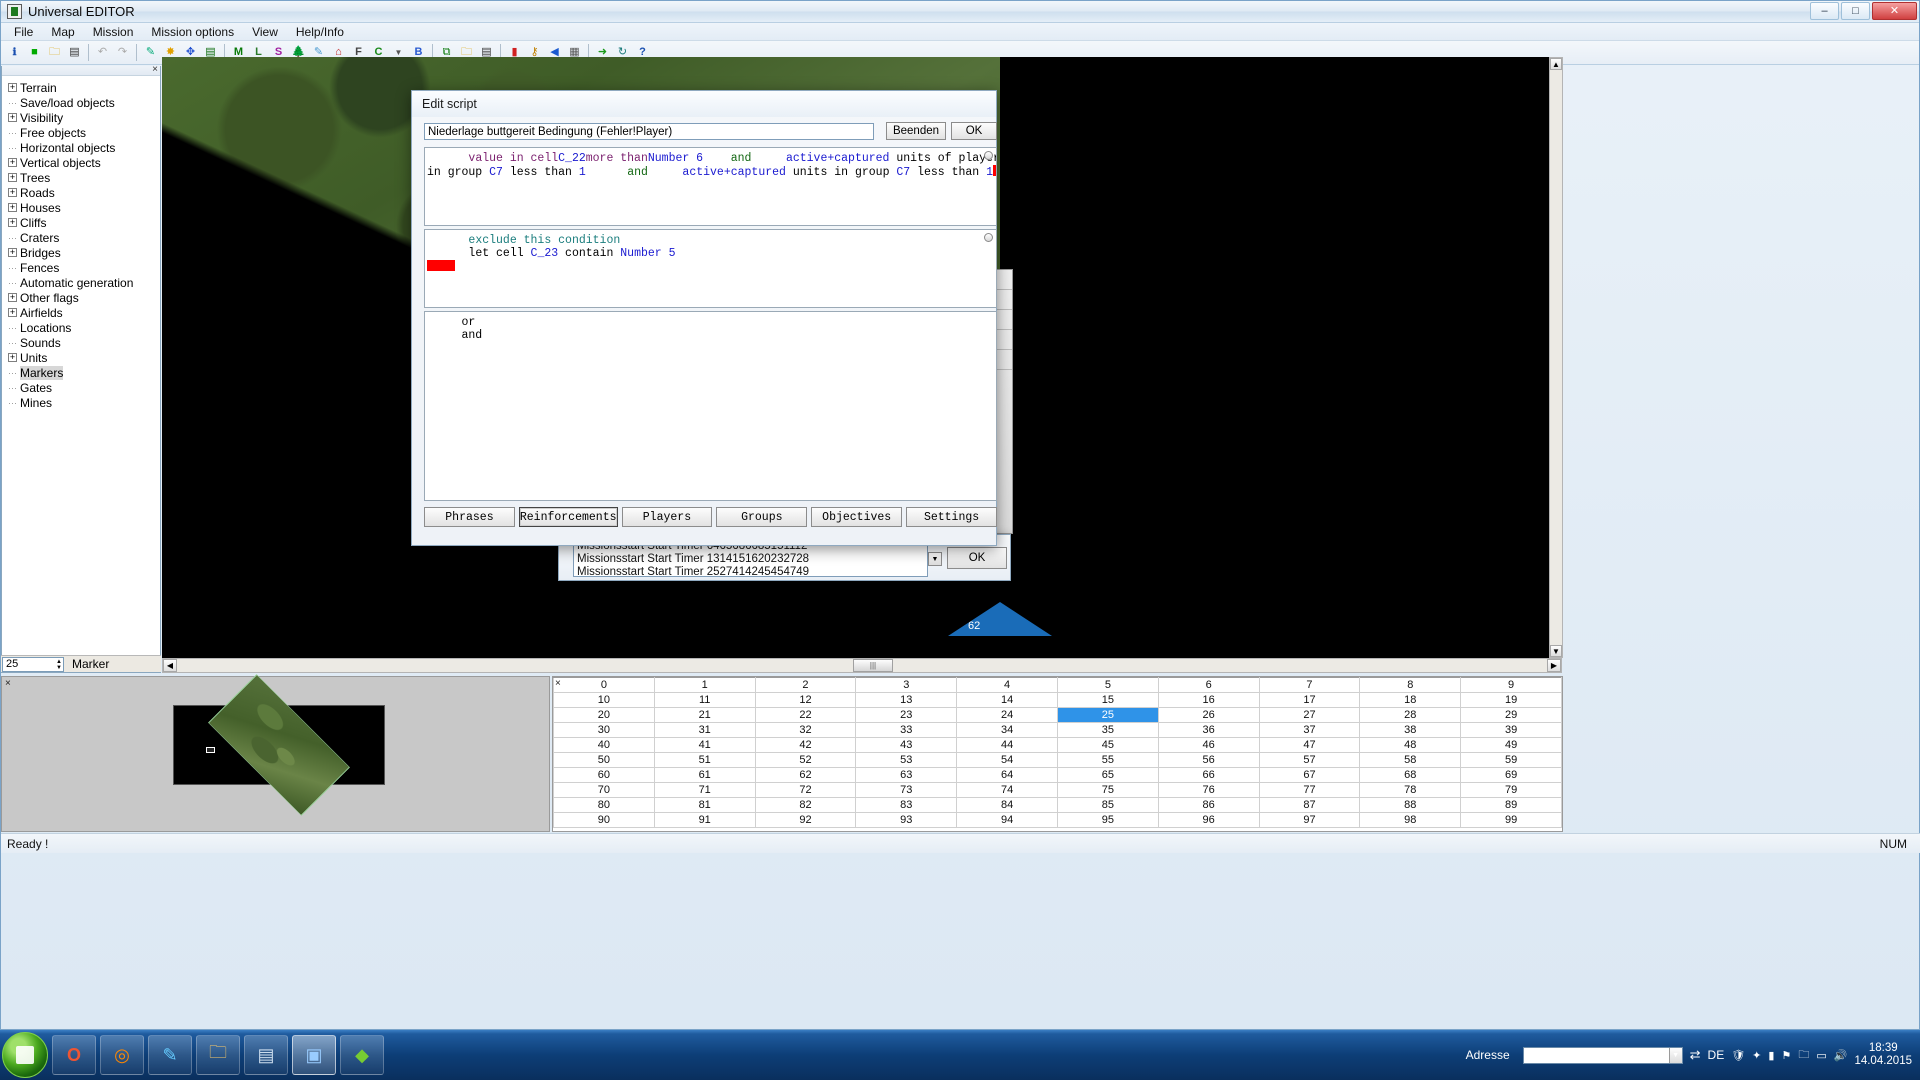  What do you see at coordinates (84, 357) in the screenshot?
I see `tree-item-units: + Units` at bounding box center [84, 357].